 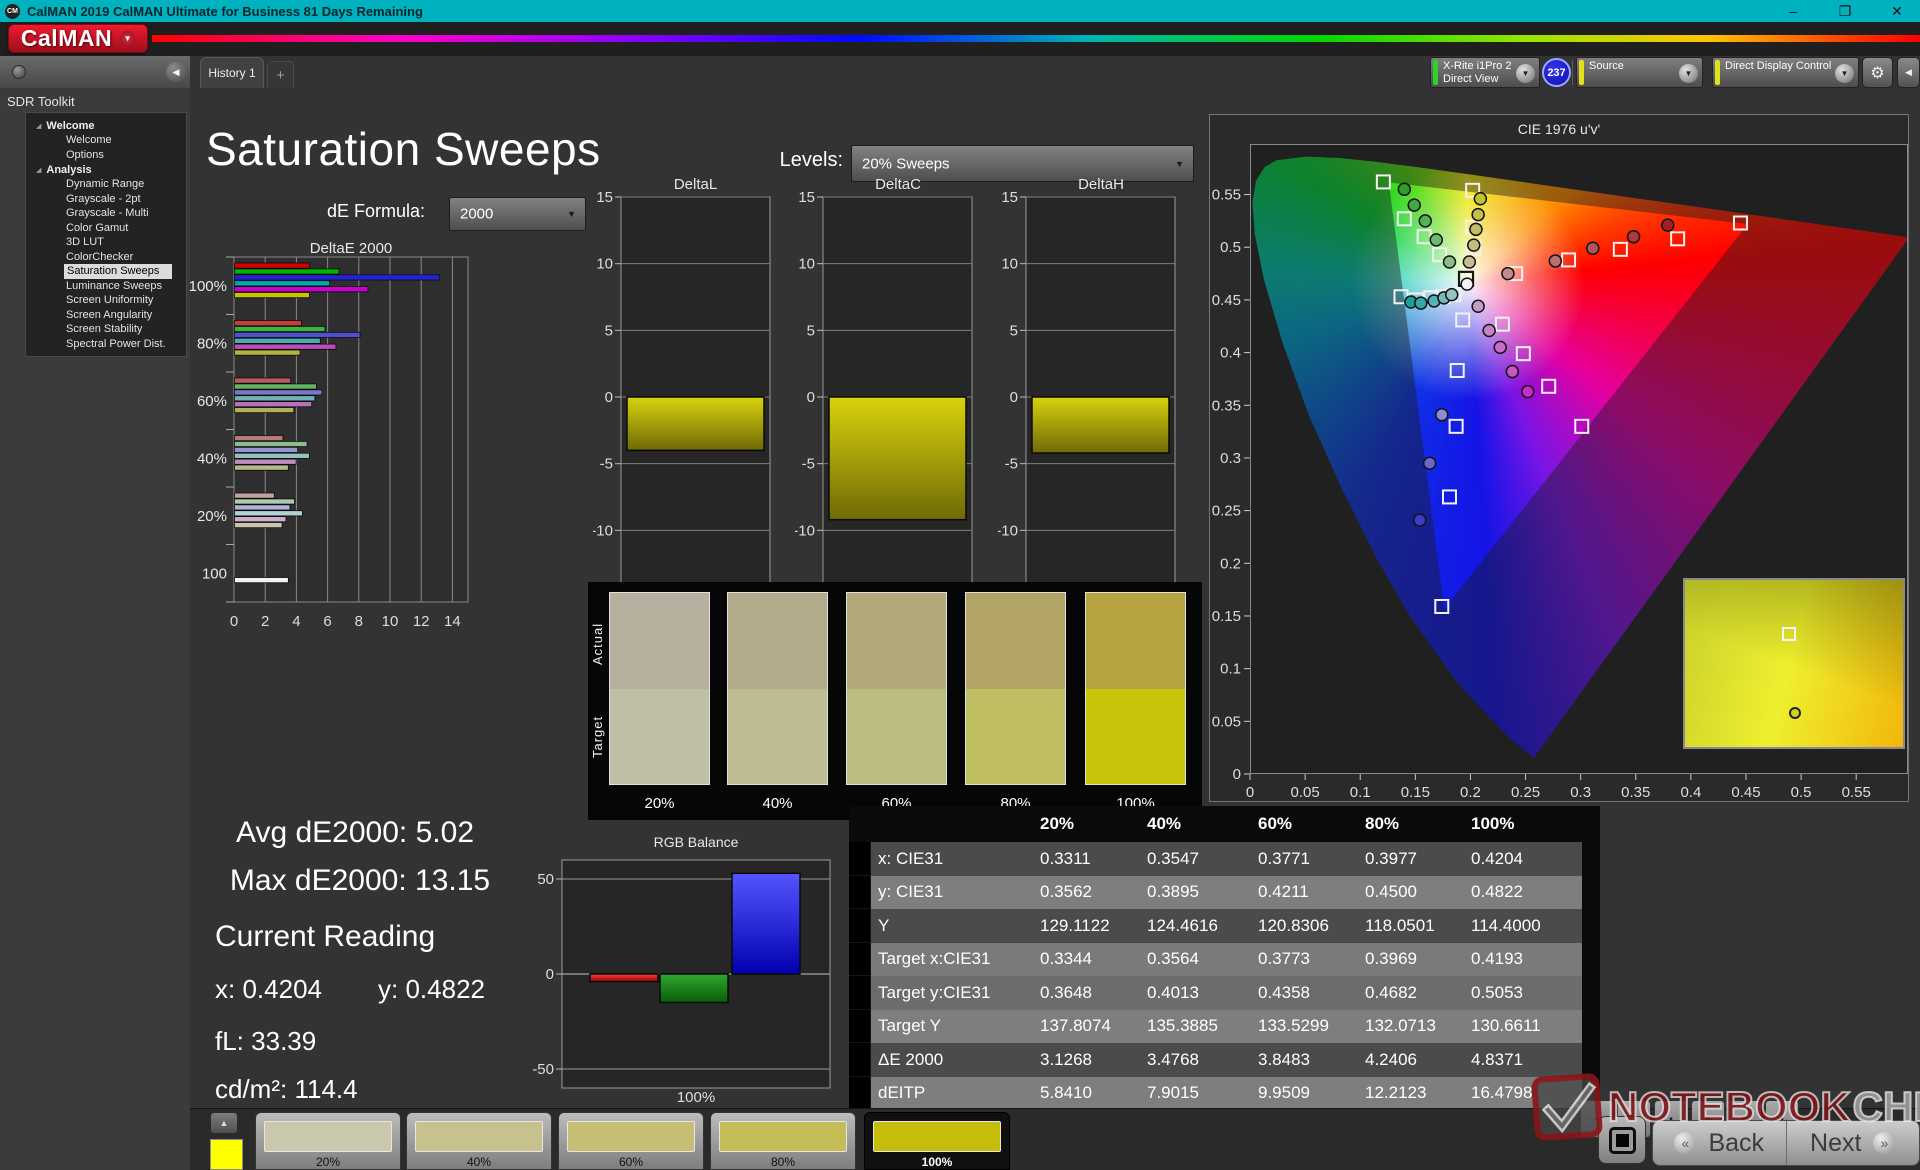 I want to click on add-tab-button: +, so click(x=280, y=74).